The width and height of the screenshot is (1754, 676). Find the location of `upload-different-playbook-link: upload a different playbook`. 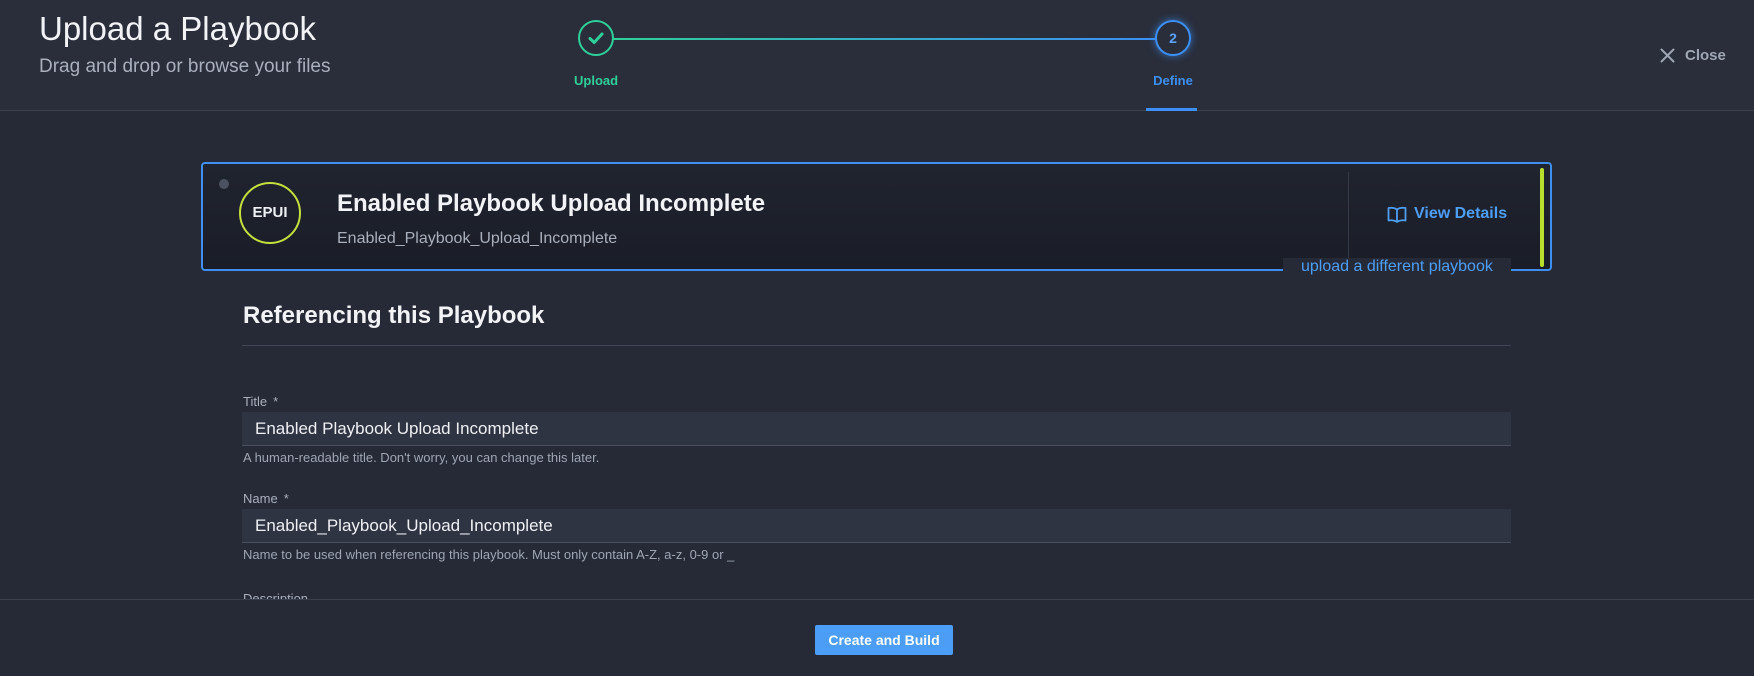

upload-different-playbook-link: upload a different playbook is located at coordinates (1397, 267).